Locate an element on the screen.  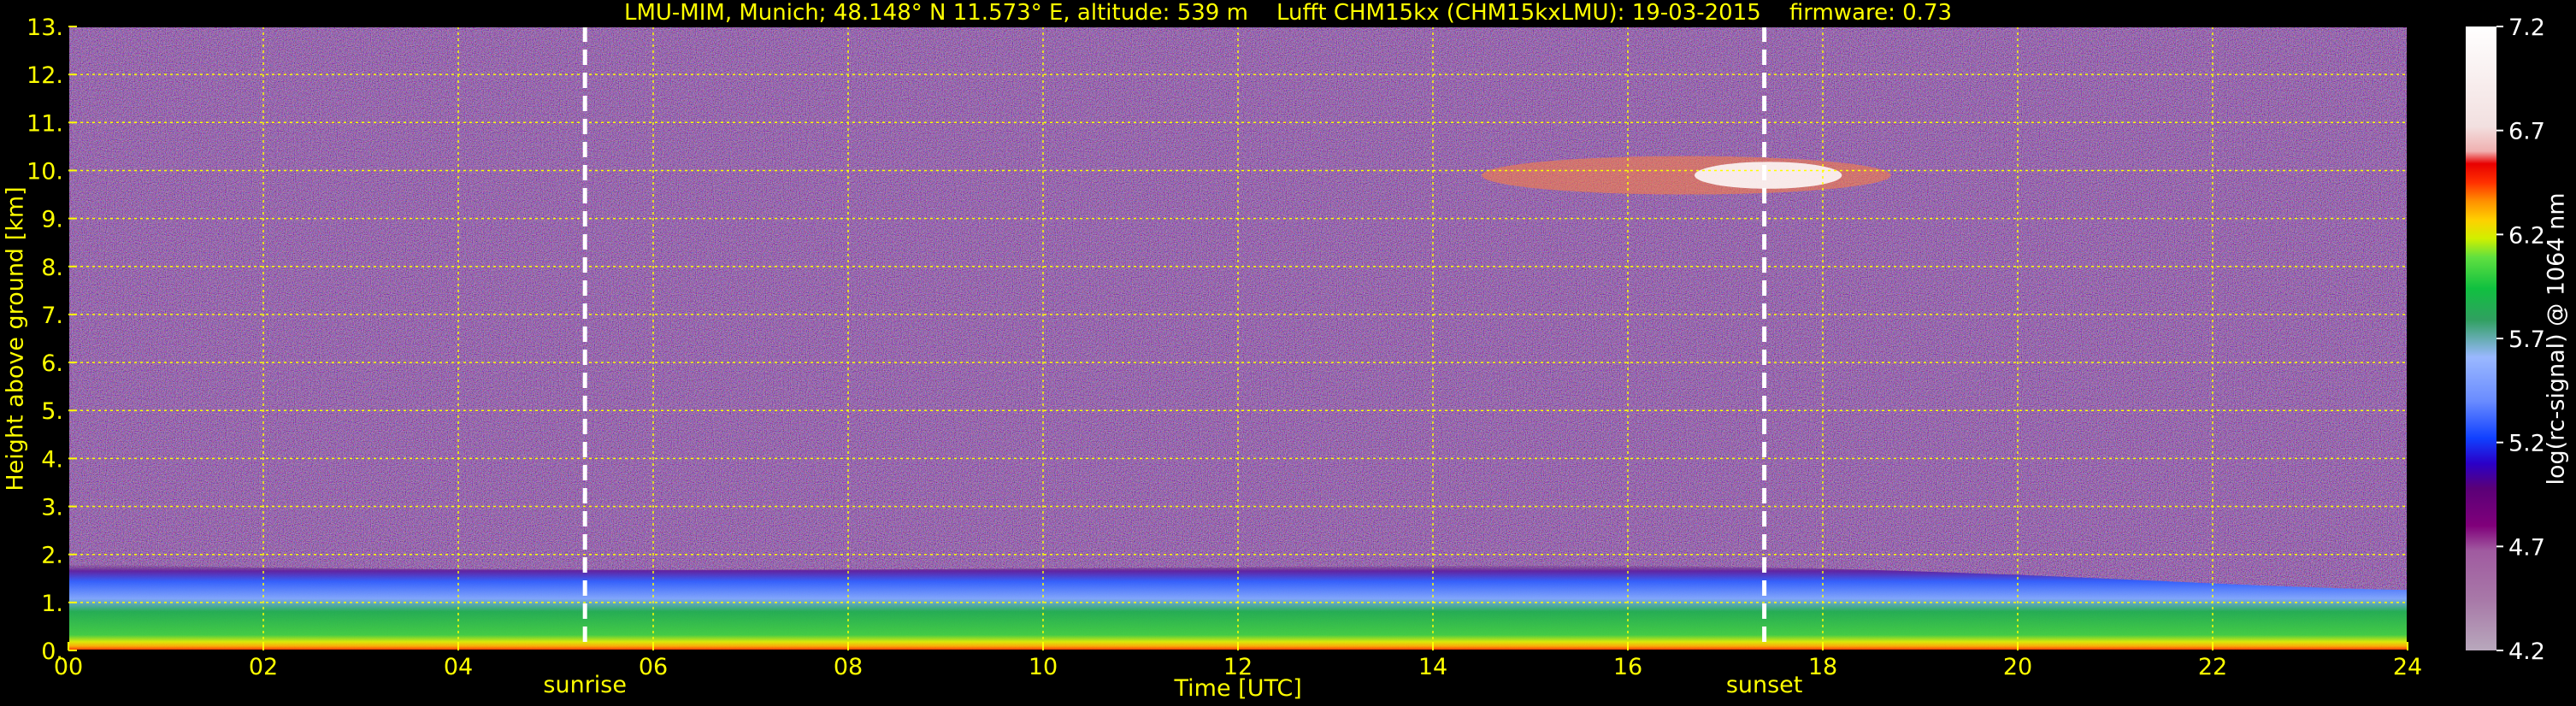
x-tick-label: 06 is located at coordinates (653, 667).